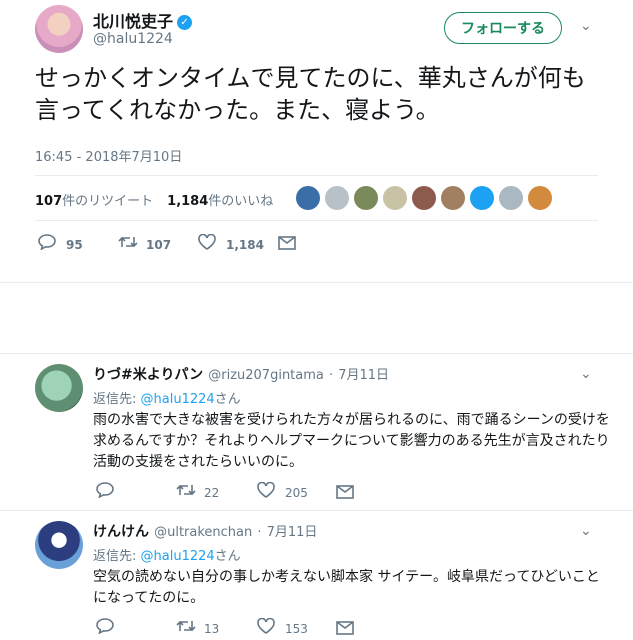 The image size is (633, 640). I want to click on reply-header: りづ#米よりパン @rizu207gintama · 7月11日, so click(241, 374).